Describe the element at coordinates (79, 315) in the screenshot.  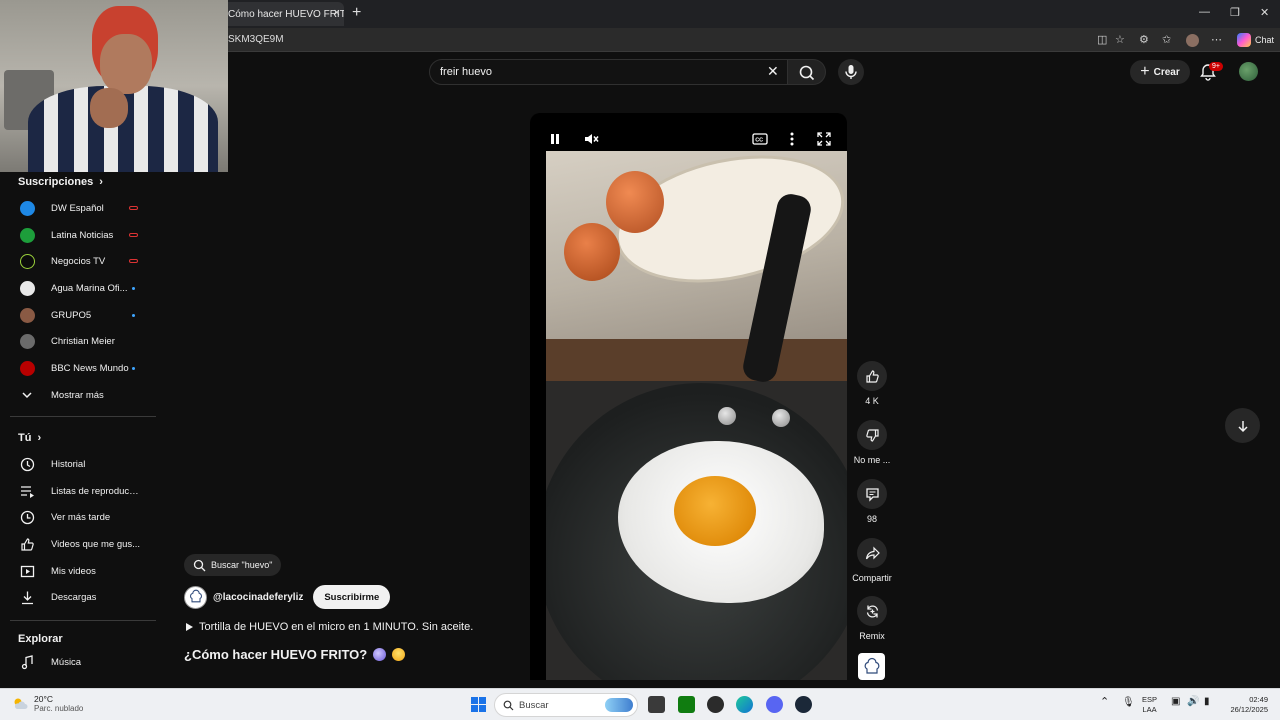
I see `sidebar-item-subscription: GRUPO5` at that location.